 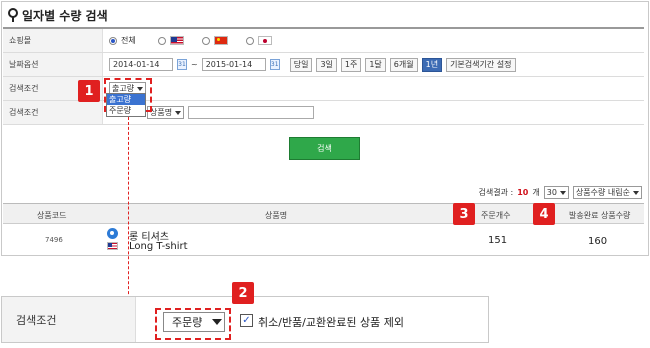 What do you see at coordinates (403, 64) in the screenshot?
I see `quick-6month-button: 6개월` at bounding box center [403, 64].